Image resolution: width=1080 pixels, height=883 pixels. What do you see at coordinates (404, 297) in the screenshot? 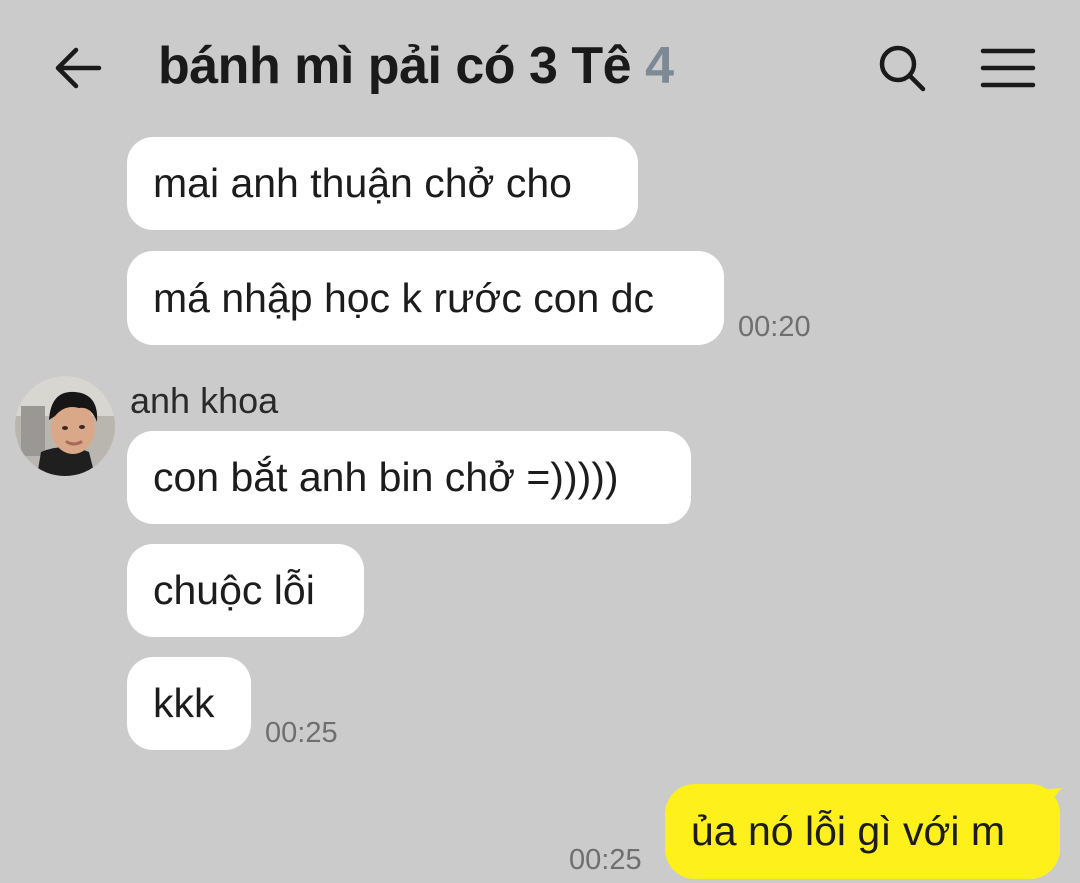
I see `message-text: má nhập học k rước con dc` at bounding box center [404, 297].